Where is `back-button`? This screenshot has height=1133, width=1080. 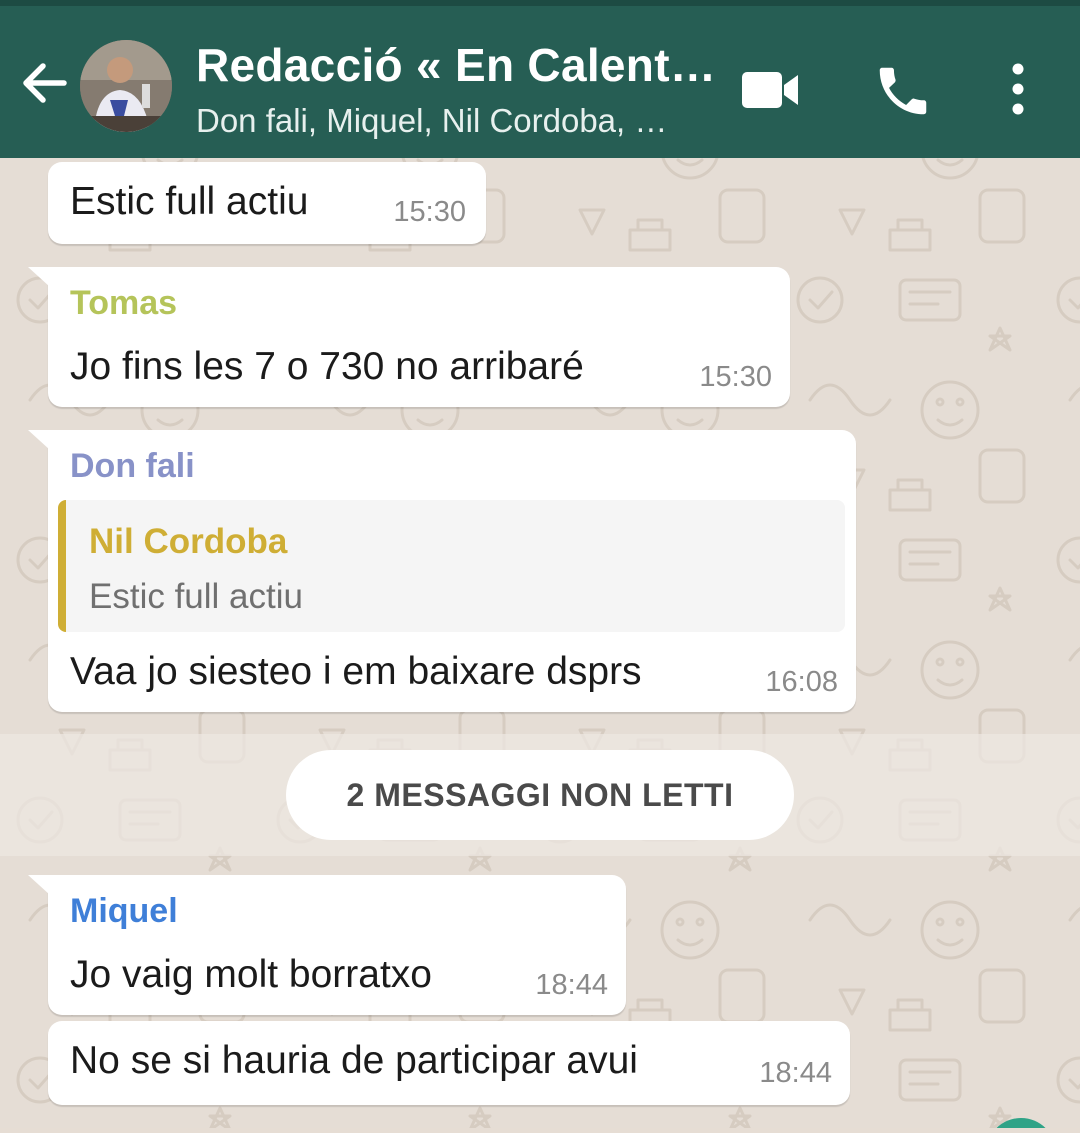
back-button is located at coordinates (45, 83).